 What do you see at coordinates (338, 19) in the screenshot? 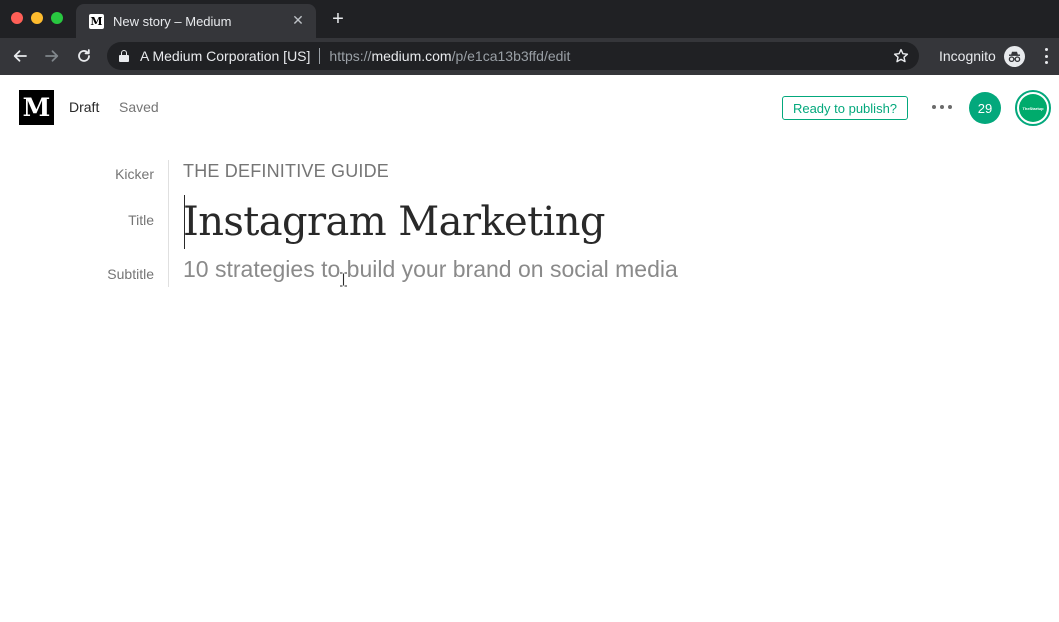
I see `new-tab-button: +` at bounding box center [338, 19].